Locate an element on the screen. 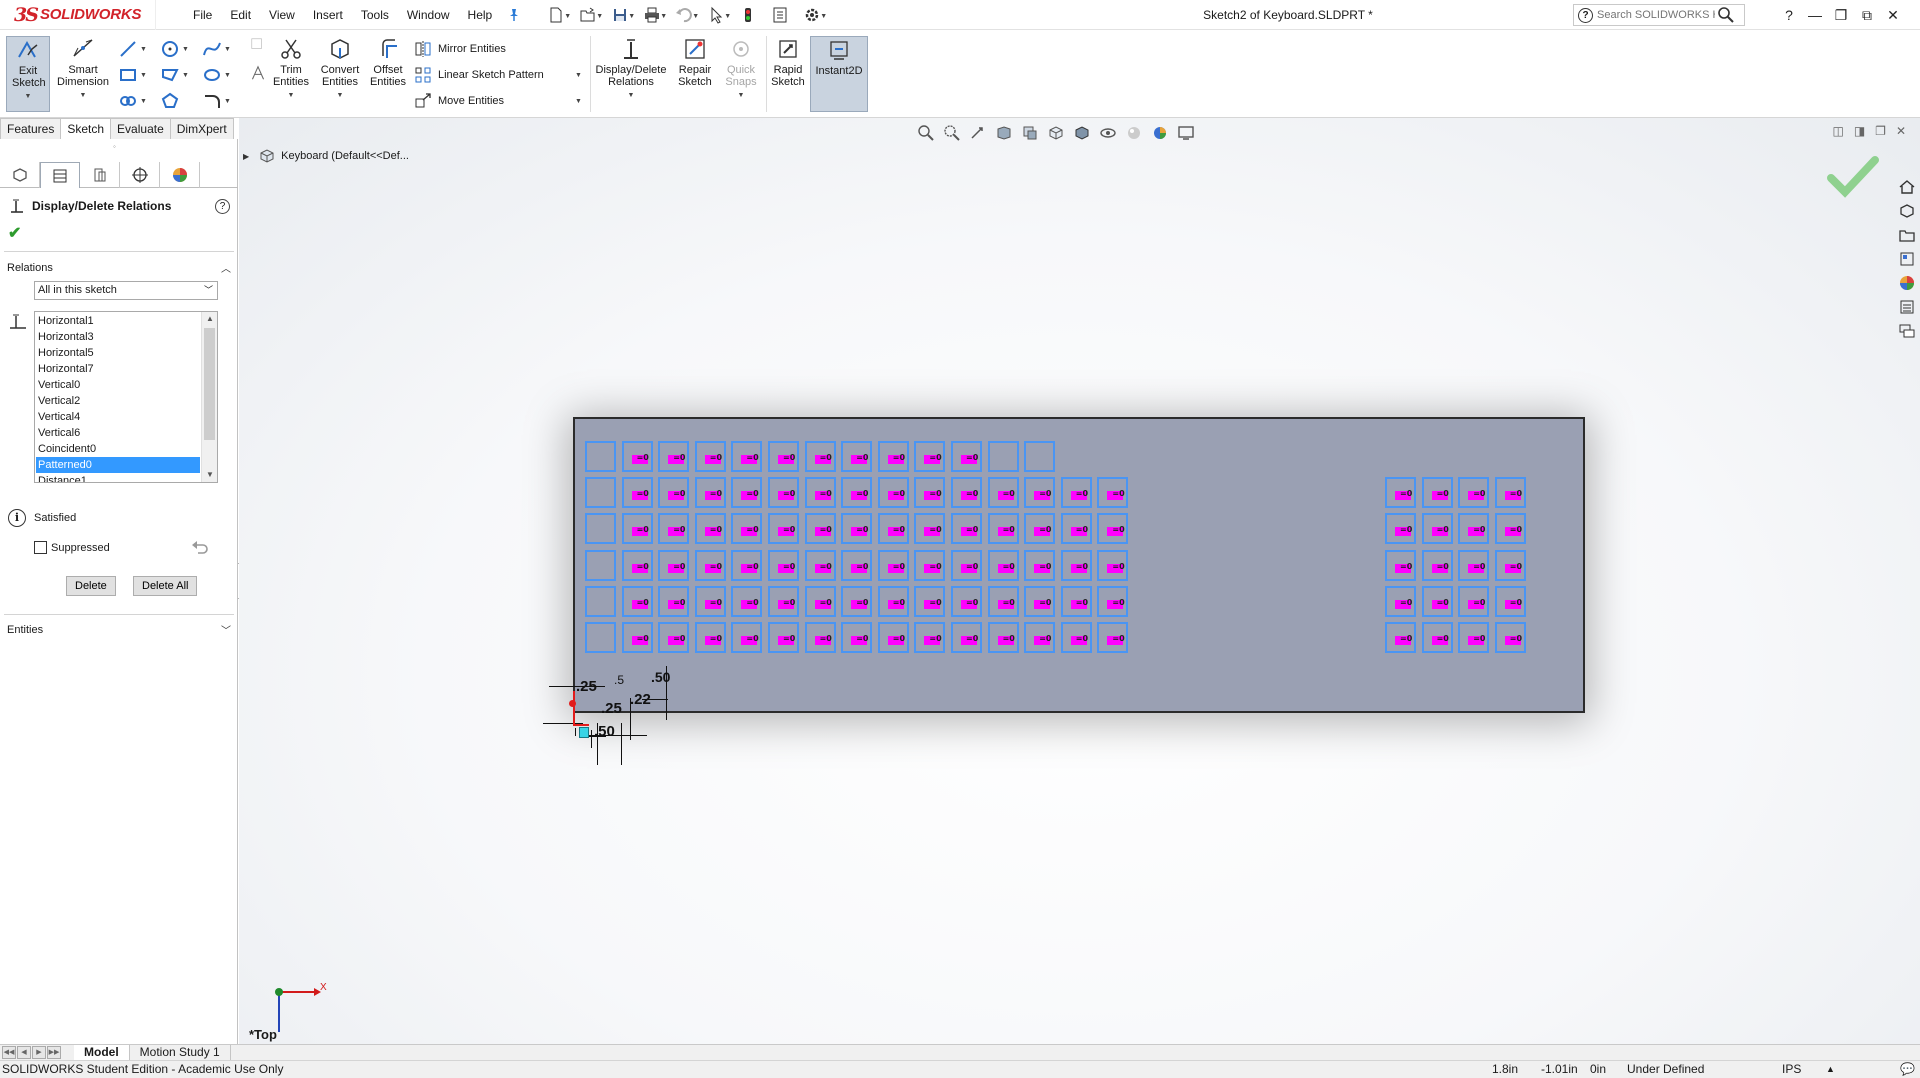 This screenshot has height=1078, width=1920. display-manager-tab is located at coordinates (180, 175).